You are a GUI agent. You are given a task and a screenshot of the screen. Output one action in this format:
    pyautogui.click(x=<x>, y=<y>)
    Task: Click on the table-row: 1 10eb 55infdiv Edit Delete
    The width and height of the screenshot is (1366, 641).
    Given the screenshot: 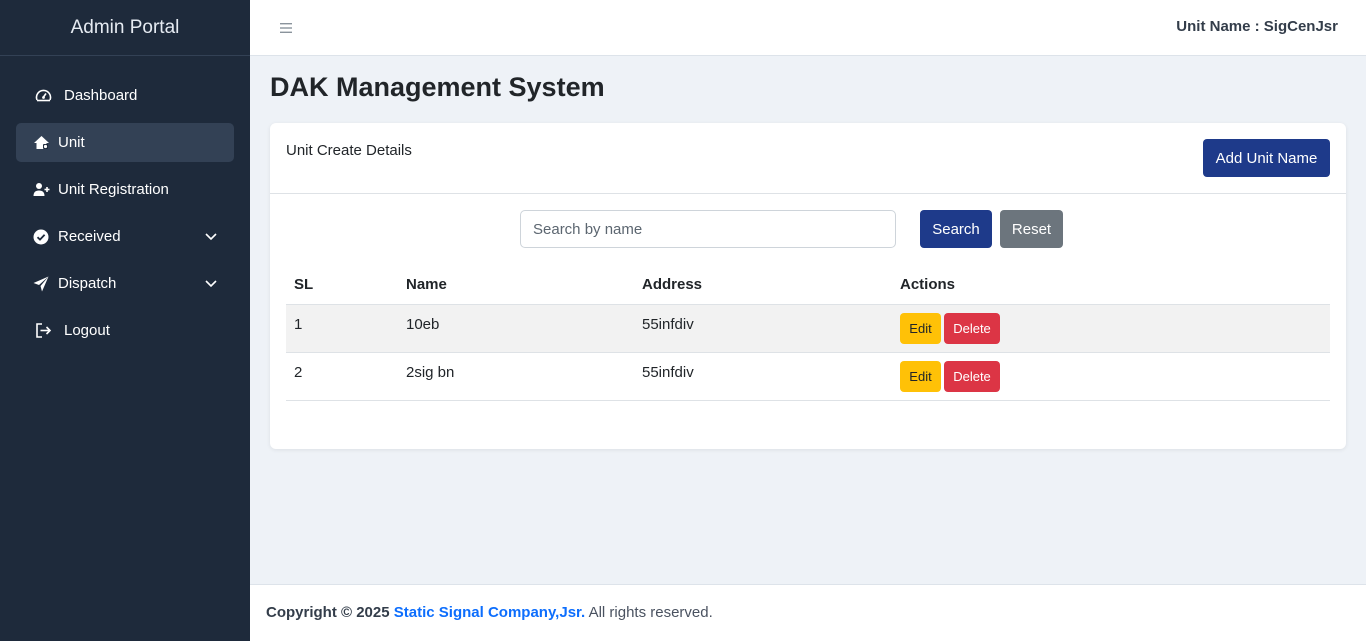 What is the action you would take?
    pyautogui.click(x=808, y=329)
    